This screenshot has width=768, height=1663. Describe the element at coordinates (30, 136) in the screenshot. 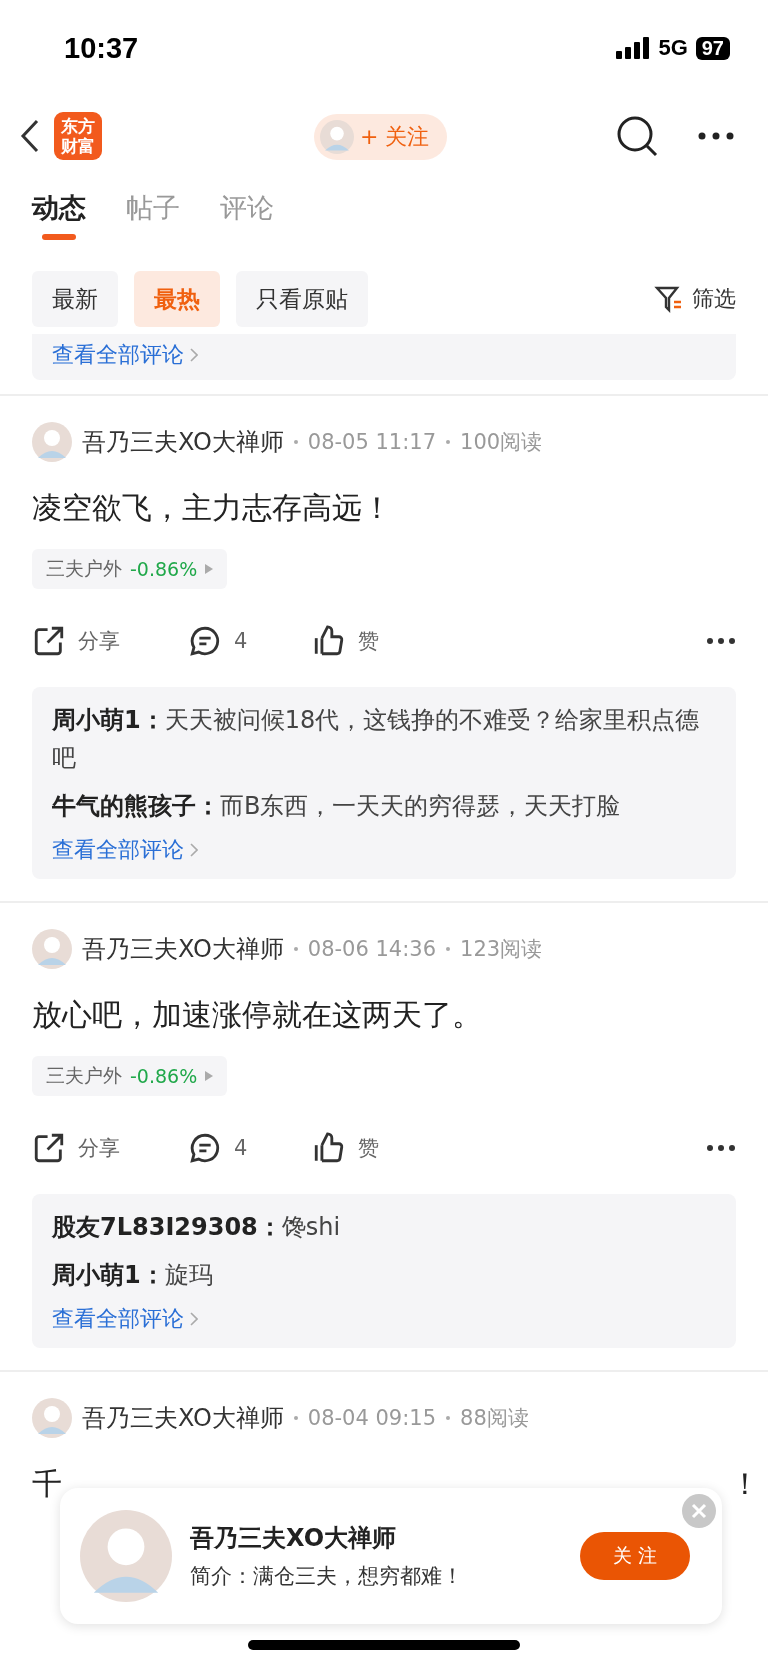

I see `back-icon` at that location.